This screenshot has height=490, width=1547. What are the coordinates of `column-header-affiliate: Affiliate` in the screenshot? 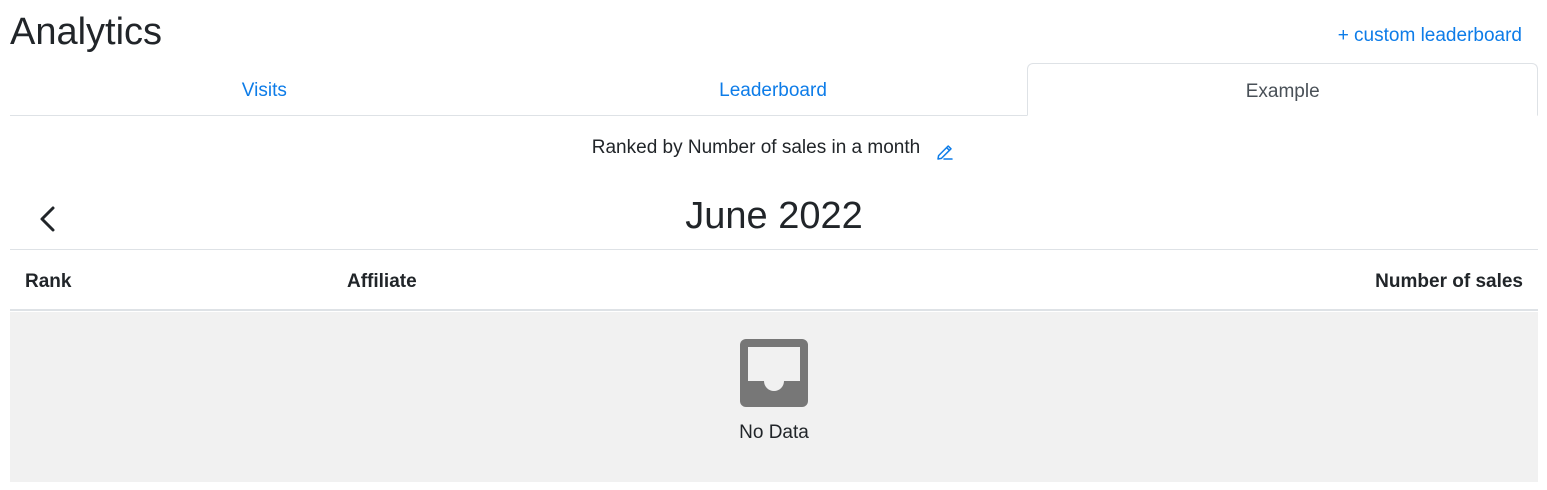 It's located at (382, 282).